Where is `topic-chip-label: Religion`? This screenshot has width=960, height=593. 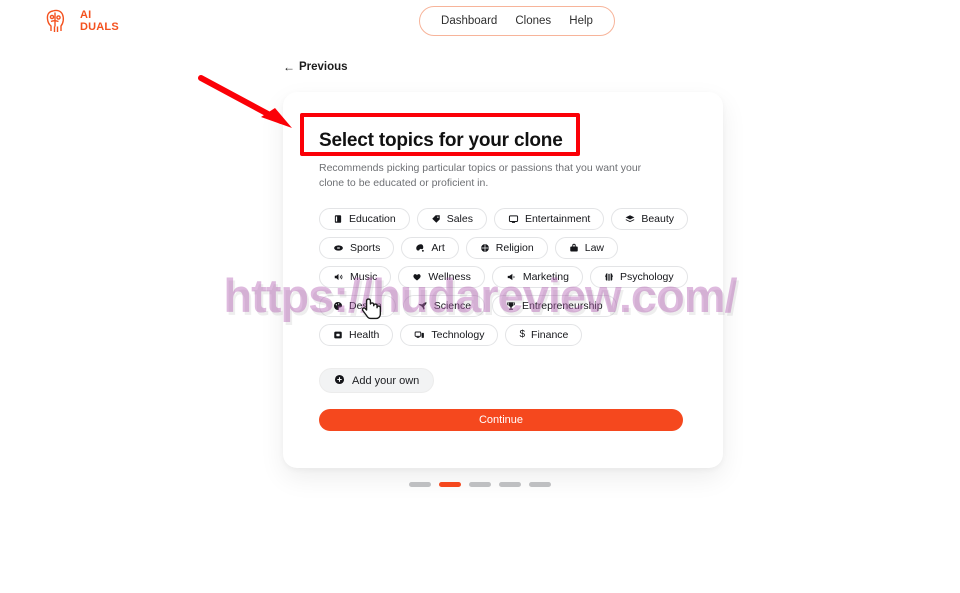
topic-chip-label: Religion is located at coordinates (514, 248).